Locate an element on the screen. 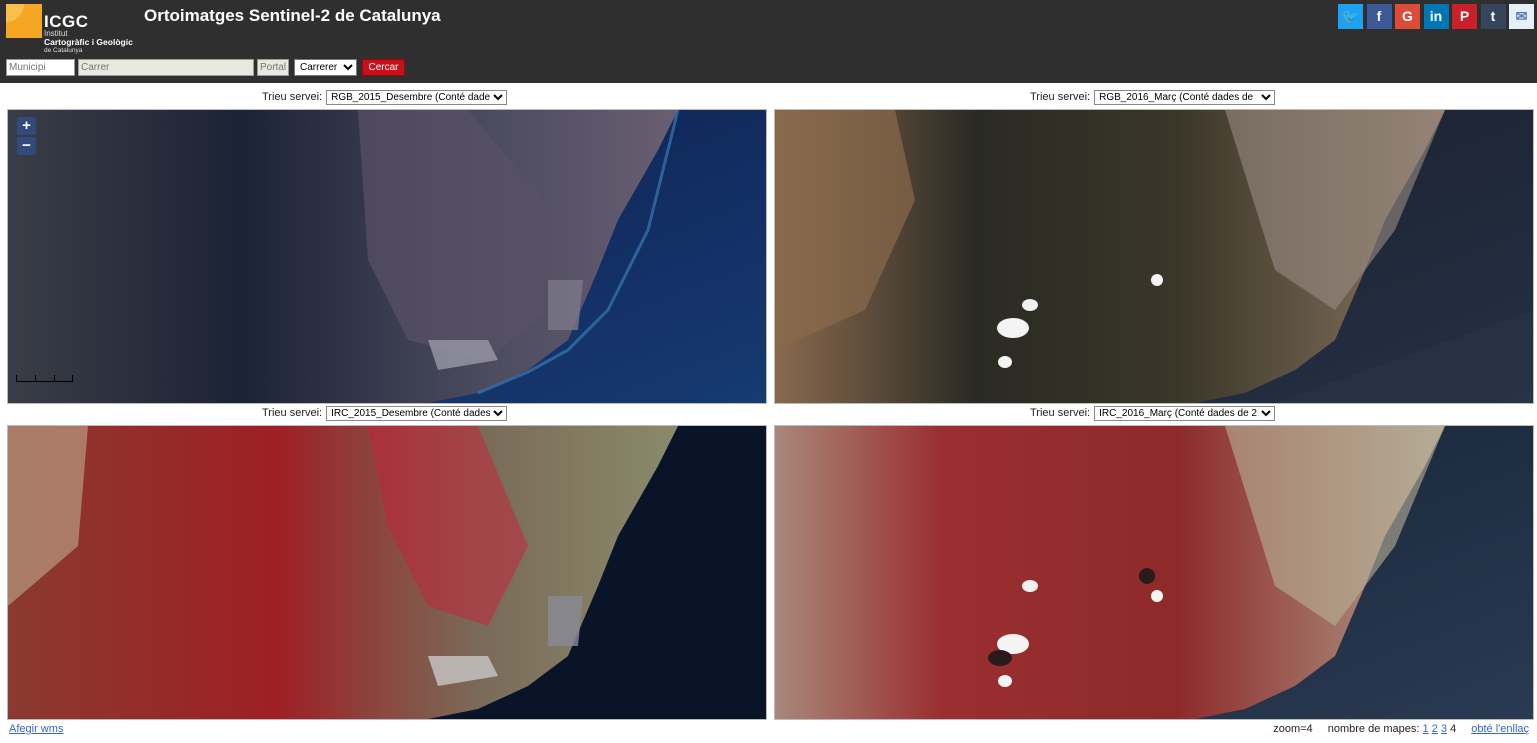 This screenshot has height=743, width=1537. maps-count-2: 2 is located at coordinates (1435, 729).